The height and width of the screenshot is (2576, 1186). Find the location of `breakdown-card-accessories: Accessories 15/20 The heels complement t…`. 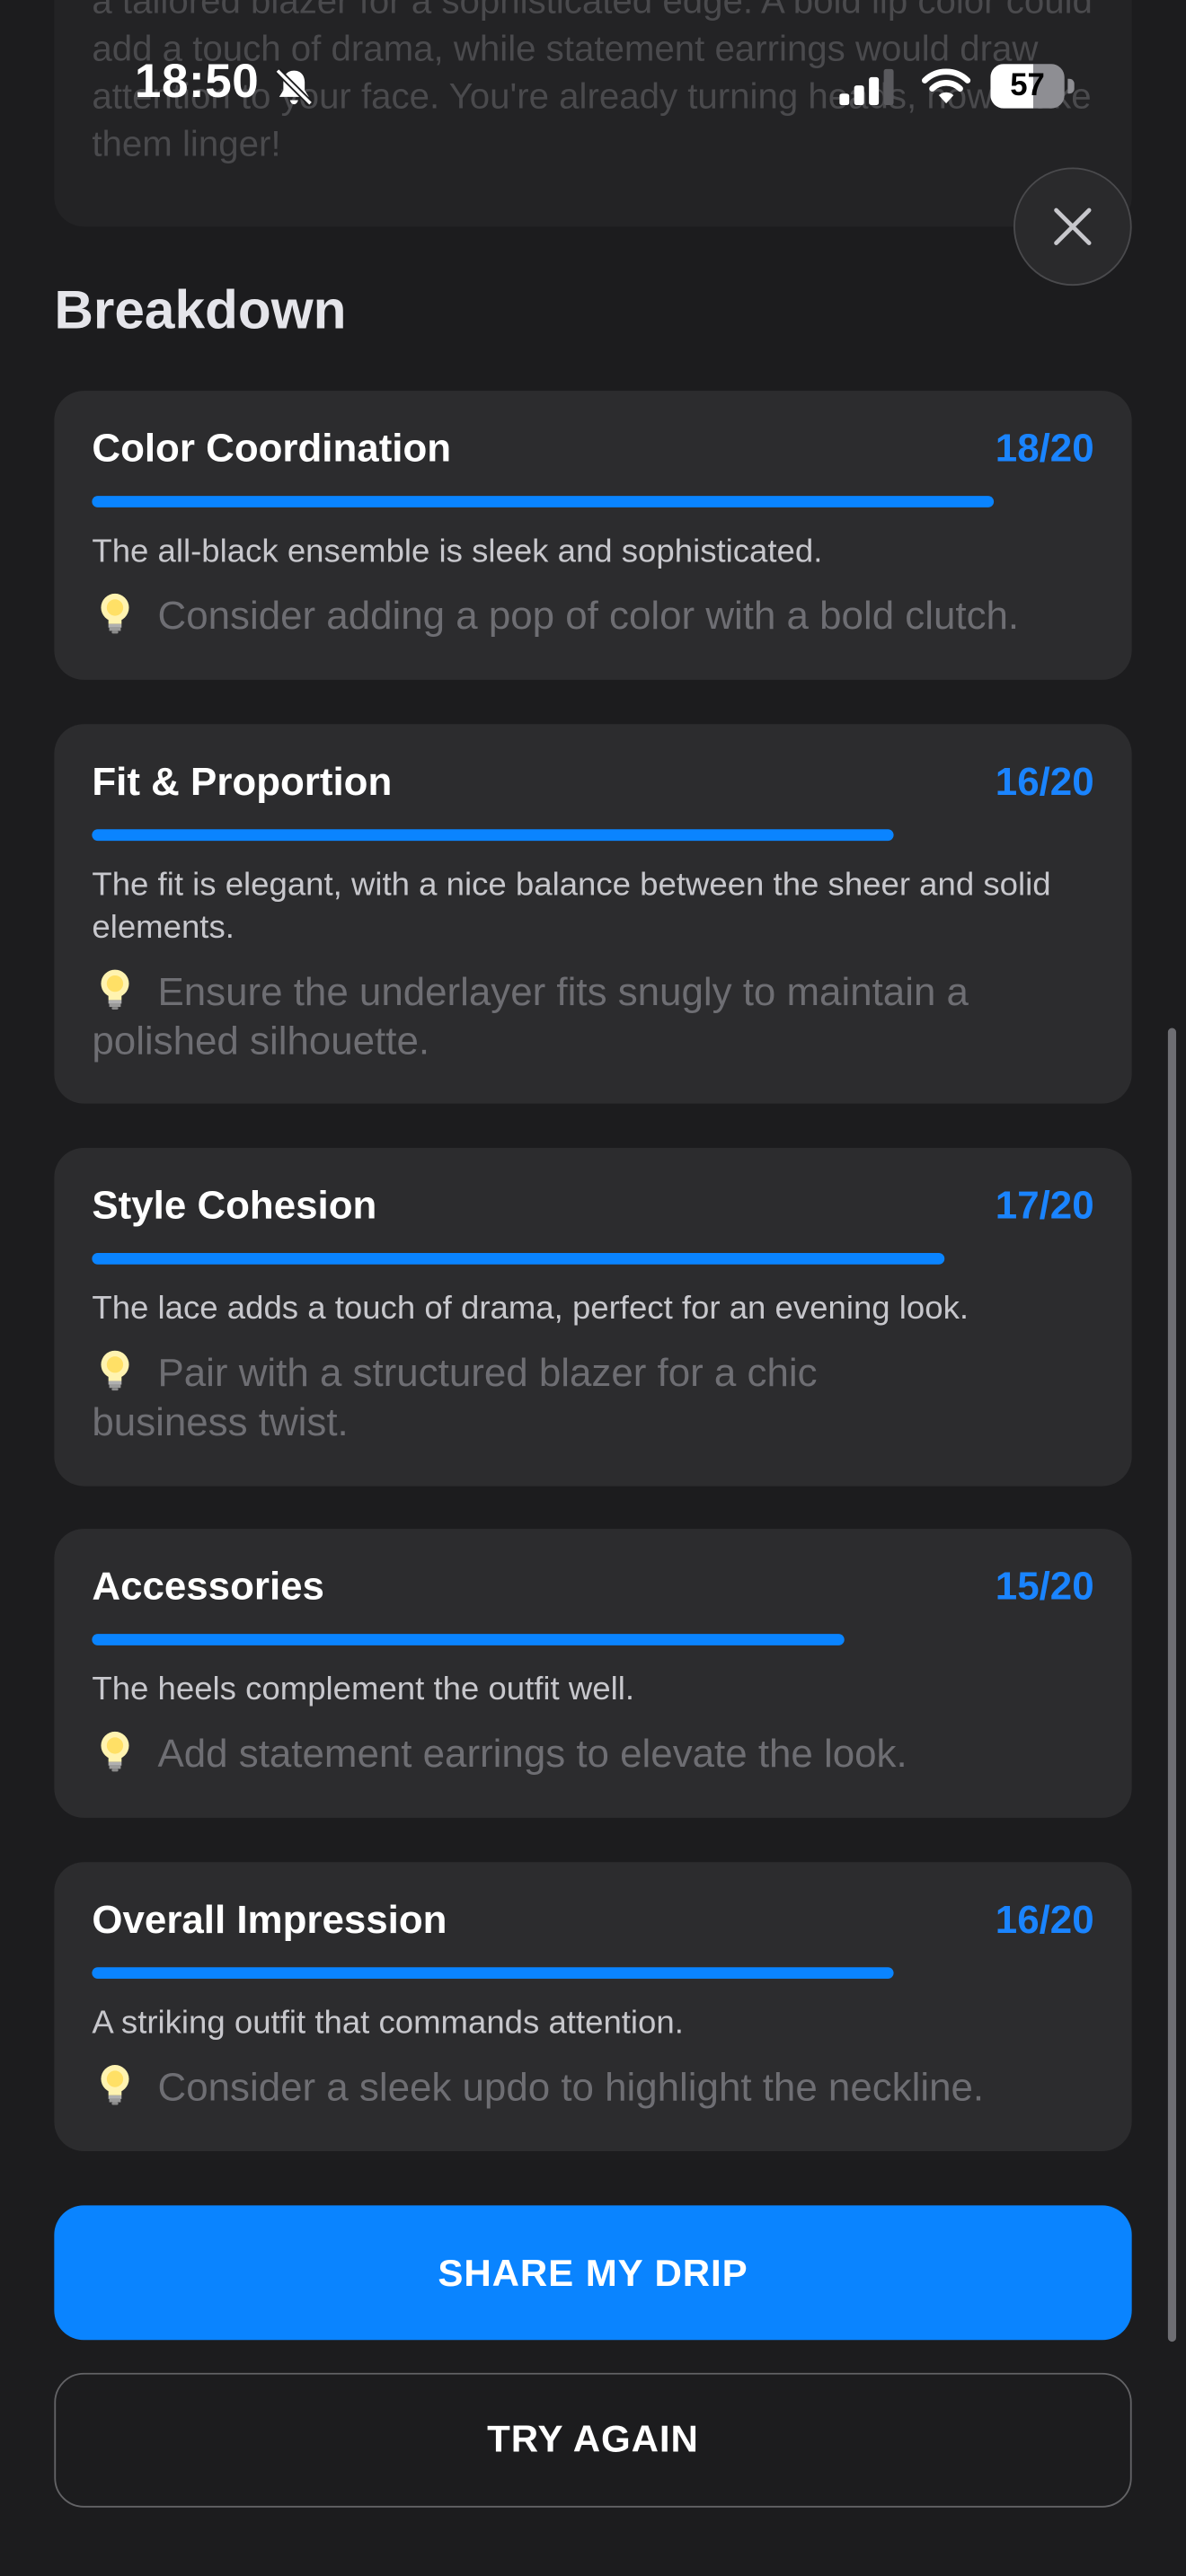

breakdown-card-accessories: Accessories 15/20 The heels complement t… is located at coordinates (593, 1673).